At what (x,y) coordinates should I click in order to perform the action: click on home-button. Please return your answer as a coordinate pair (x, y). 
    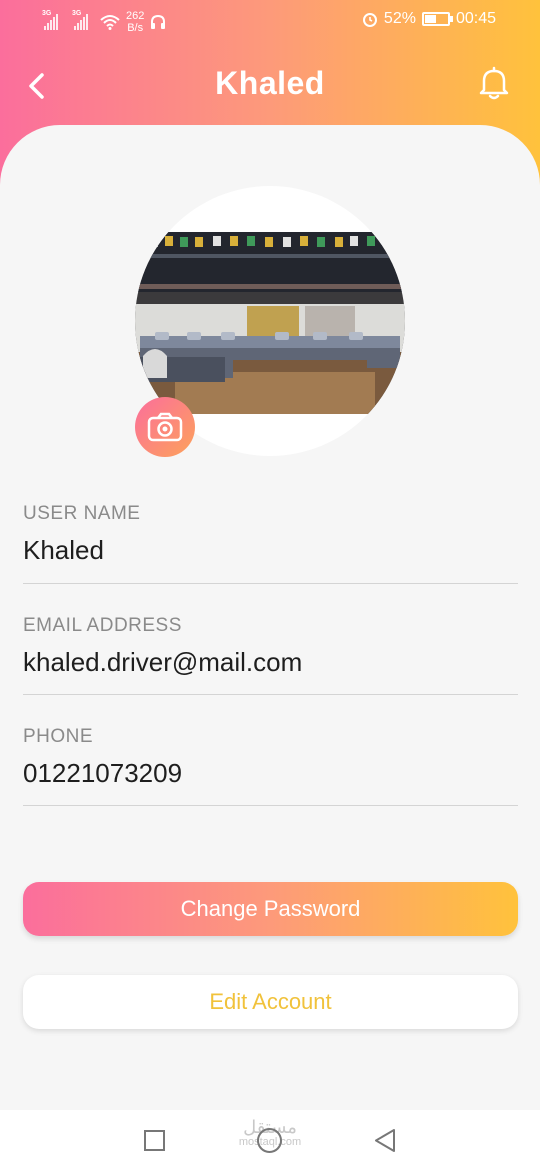
    Looking at the image, I should click on (269, 1140).